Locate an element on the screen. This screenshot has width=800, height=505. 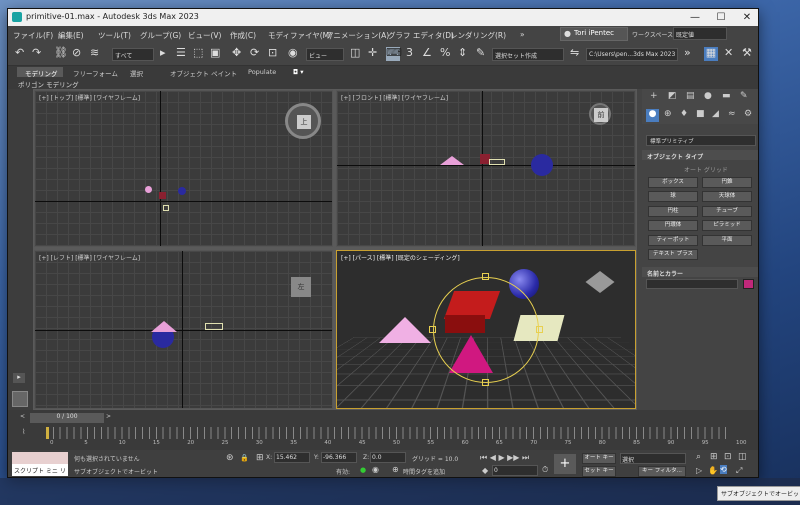
lights-icon: ♦ is located at coordinates (684, 114).